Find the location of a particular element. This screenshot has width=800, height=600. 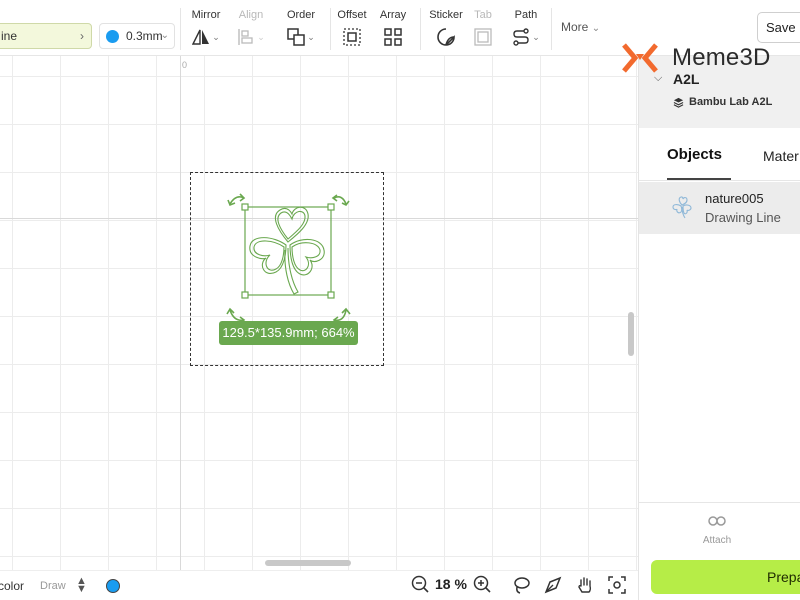

meme3d-logo-icon is located at coordinates (640, 58).